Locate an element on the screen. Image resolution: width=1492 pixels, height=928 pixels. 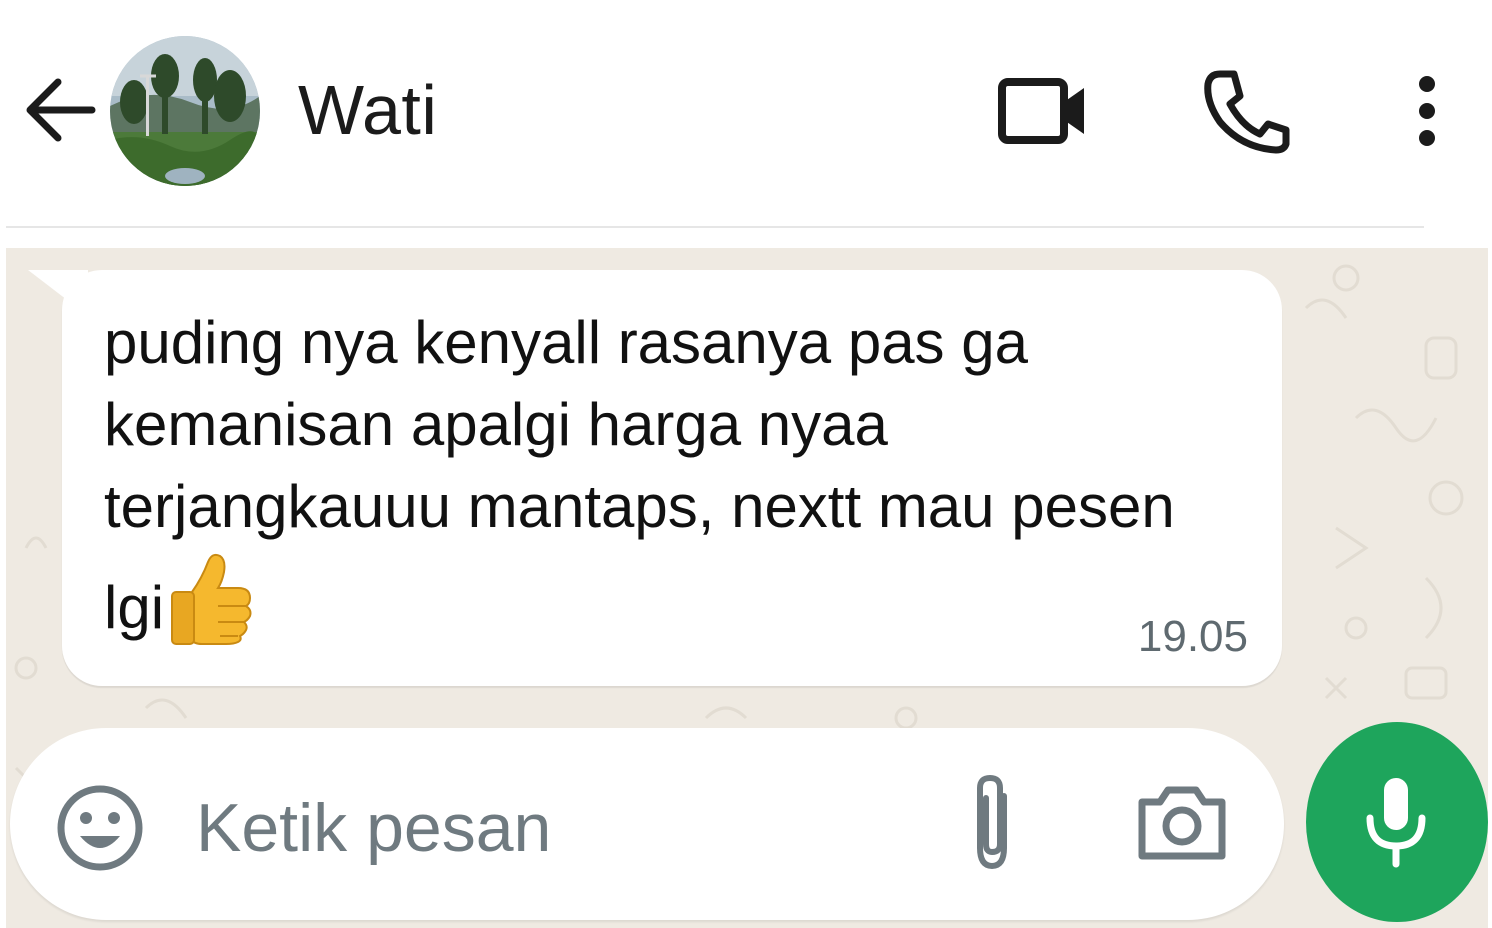
more-options-button is located at coordinates (1427, 111).